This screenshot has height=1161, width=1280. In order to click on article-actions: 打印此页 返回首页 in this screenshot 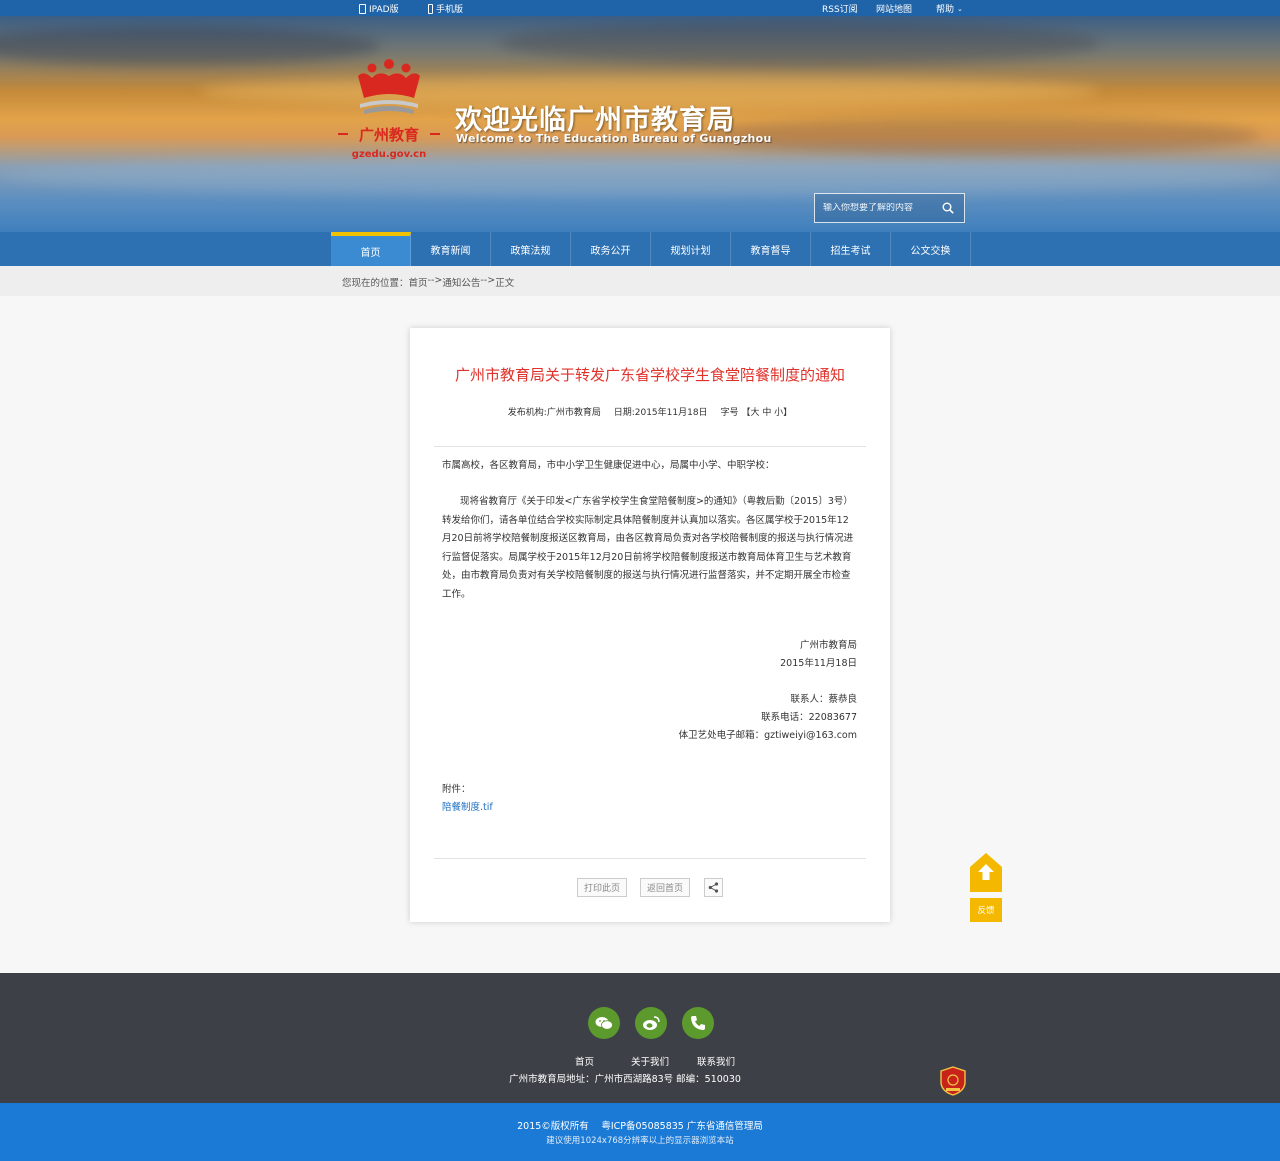, I will do `click(650, 887)`.